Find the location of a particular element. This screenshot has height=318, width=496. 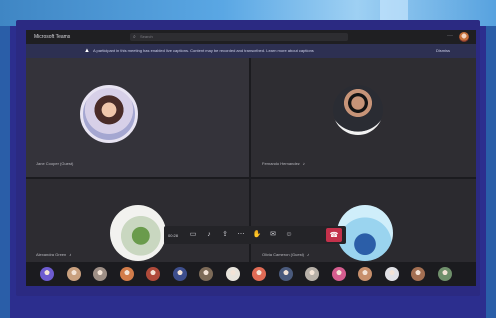

participant-name: Olivia Cameron (Guest) ♪ is located at coordinates (286, 254).